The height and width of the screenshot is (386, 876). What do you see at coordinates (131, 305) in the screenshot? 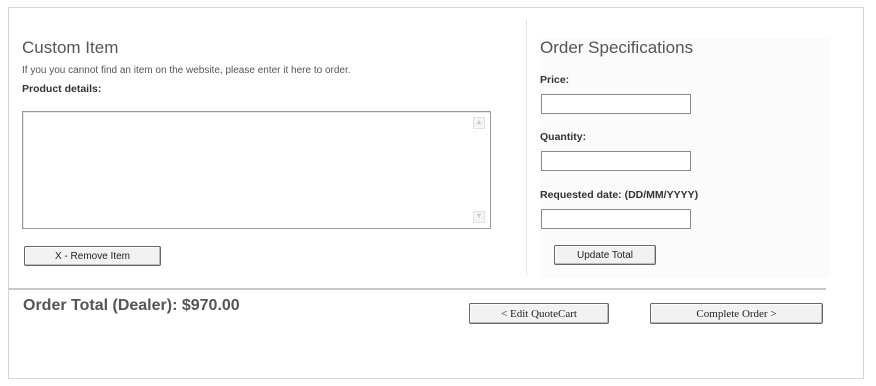
I see `order-total-text: Order Total (Dealer): $970.00` at bounding box center [131, 305].